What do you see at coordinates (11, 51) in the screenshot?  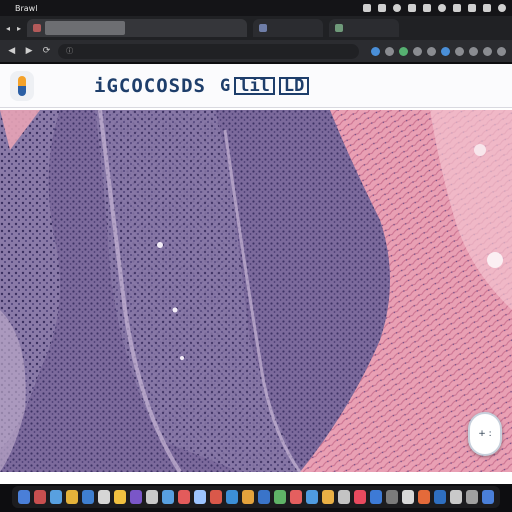 I see `back-button: ◀` at bounding box center [11, 51].